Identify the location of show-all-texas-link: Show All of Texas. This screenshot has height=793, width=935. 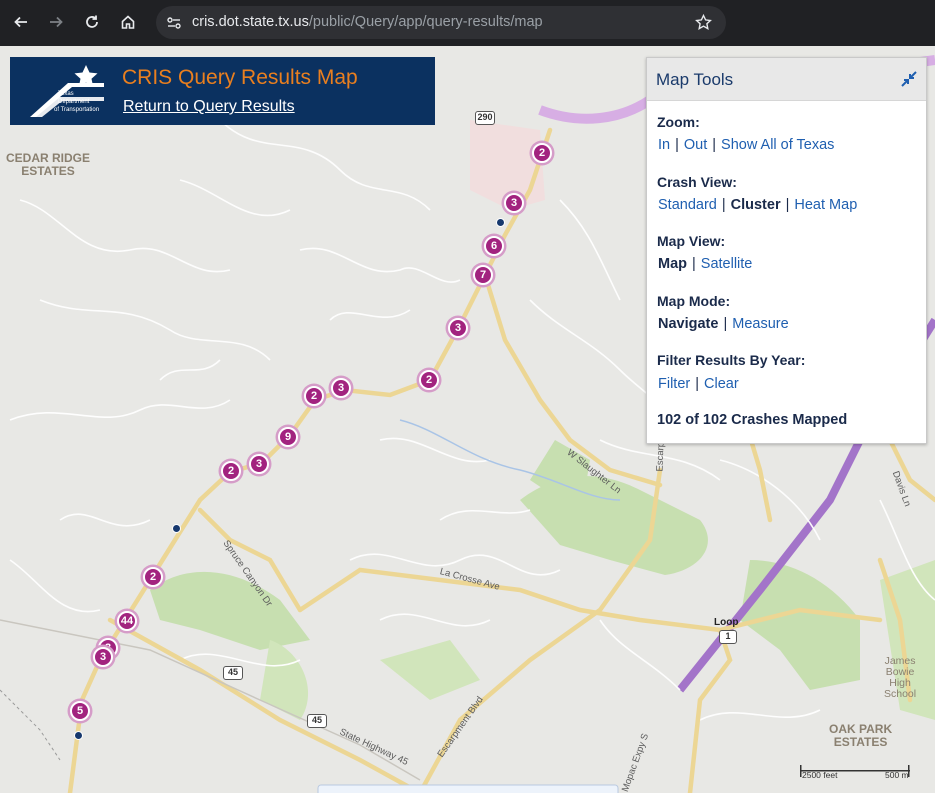
(777, 145).